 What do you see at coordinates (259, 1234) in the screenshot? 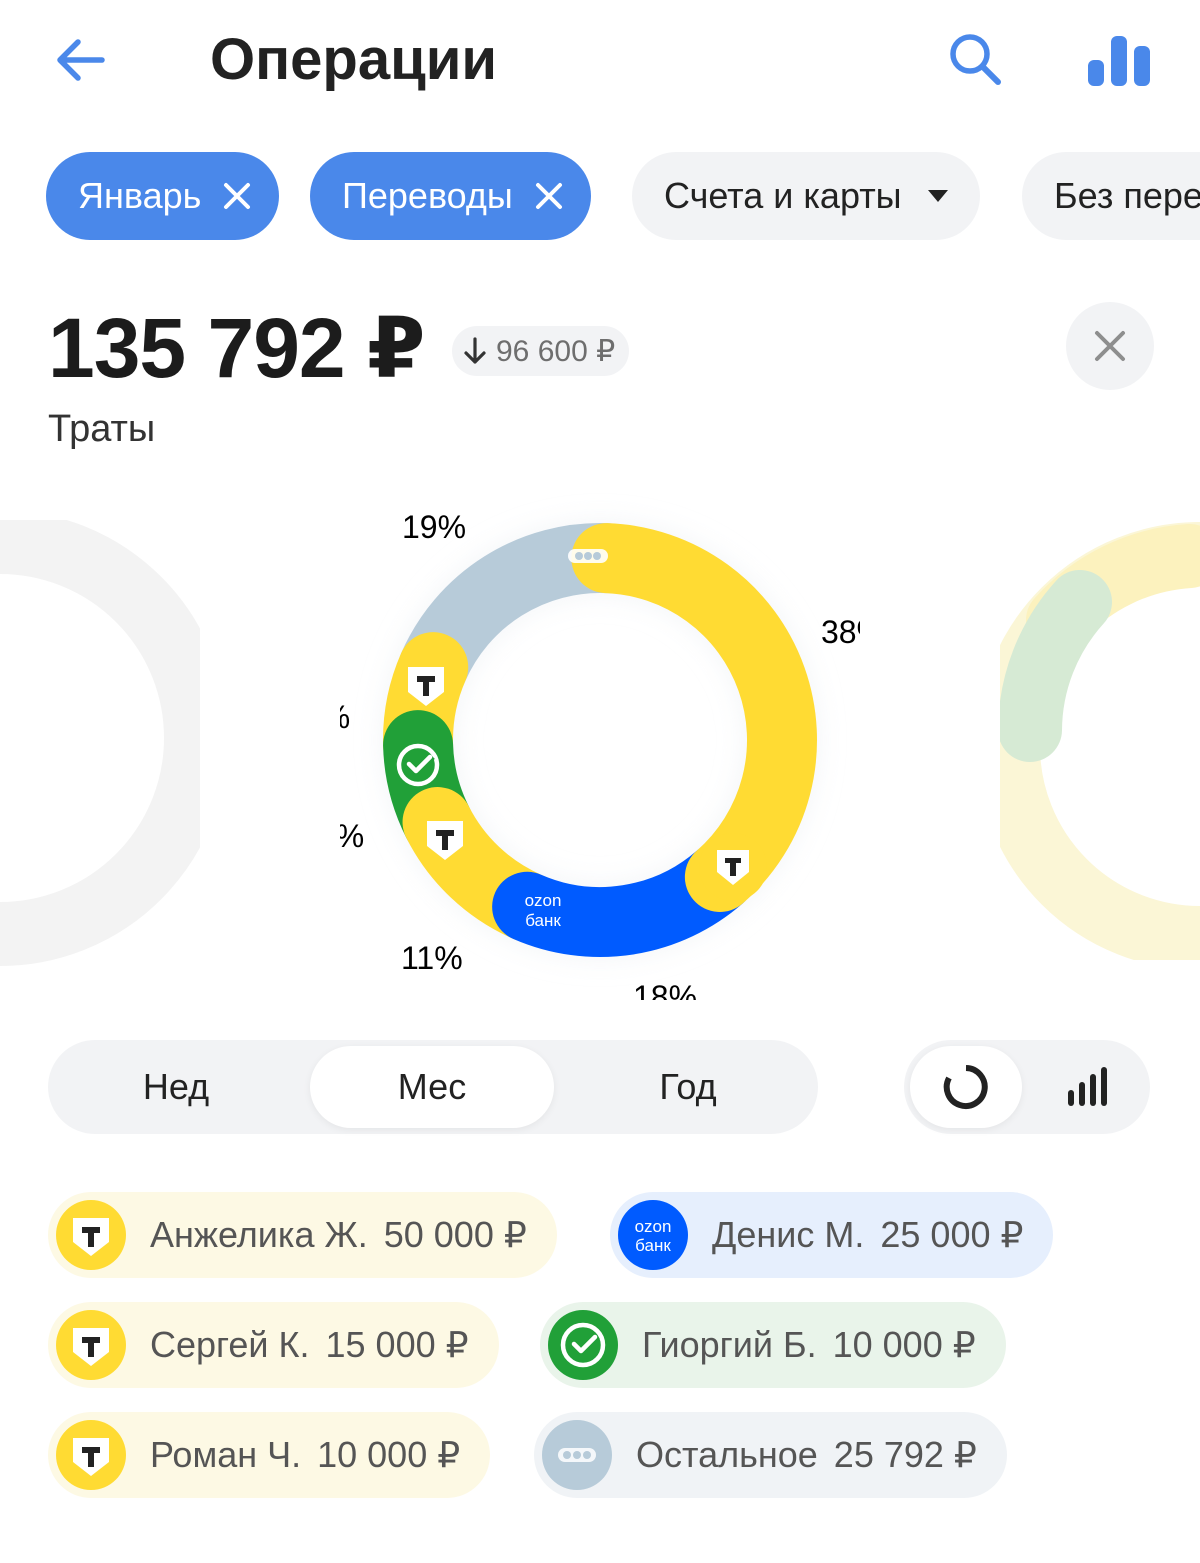
I see `legend-name: Анжелика Ж.` at bounding box center [259, 1234].